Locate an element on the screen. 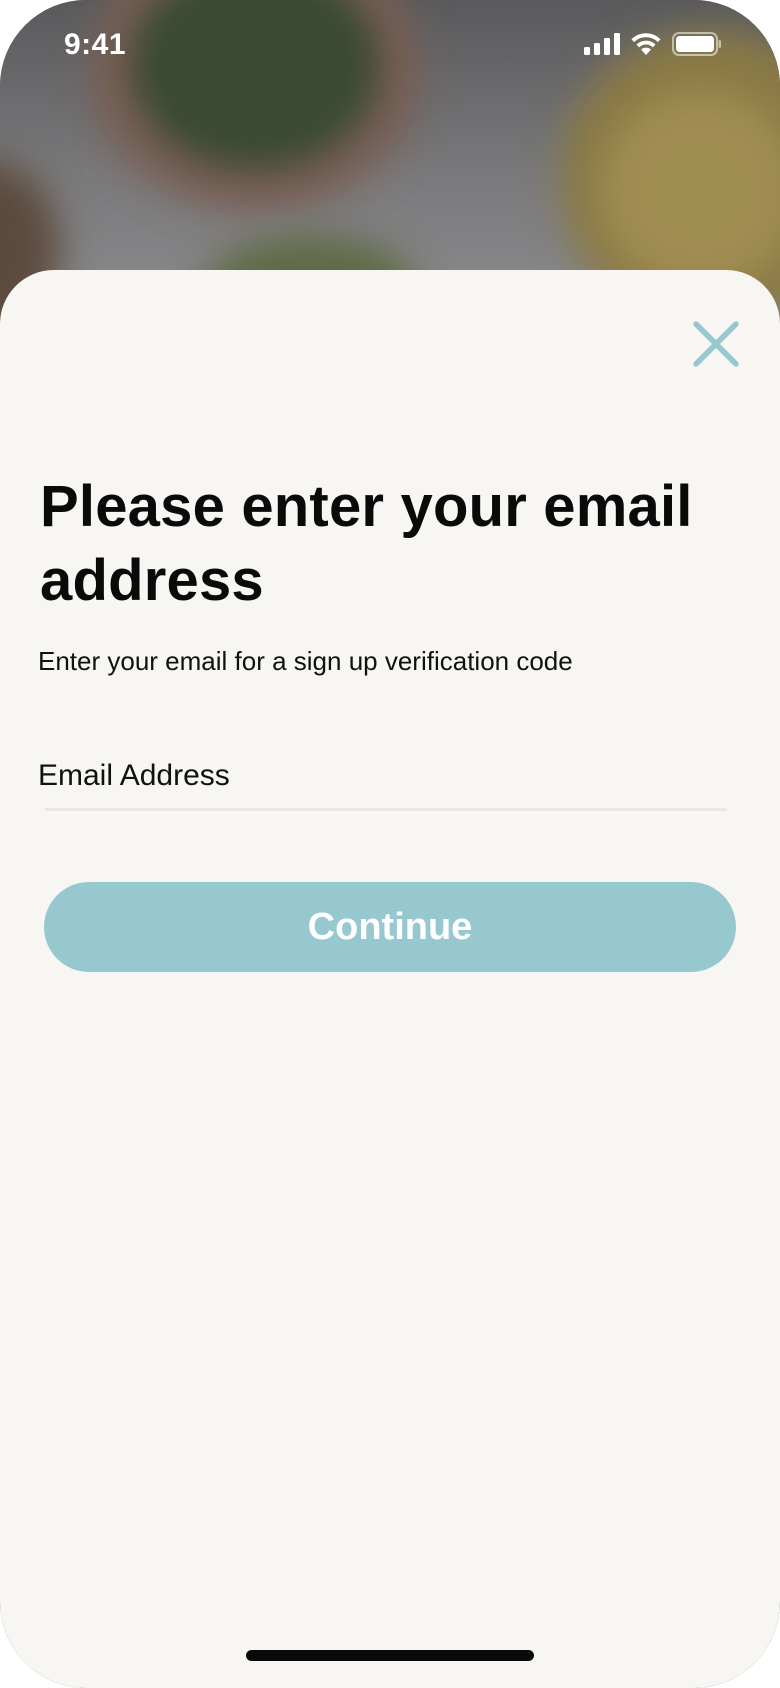 The width and height of the screenshot is (780, 1688). status-time: 9:41 is located at coordinates (95, 44).